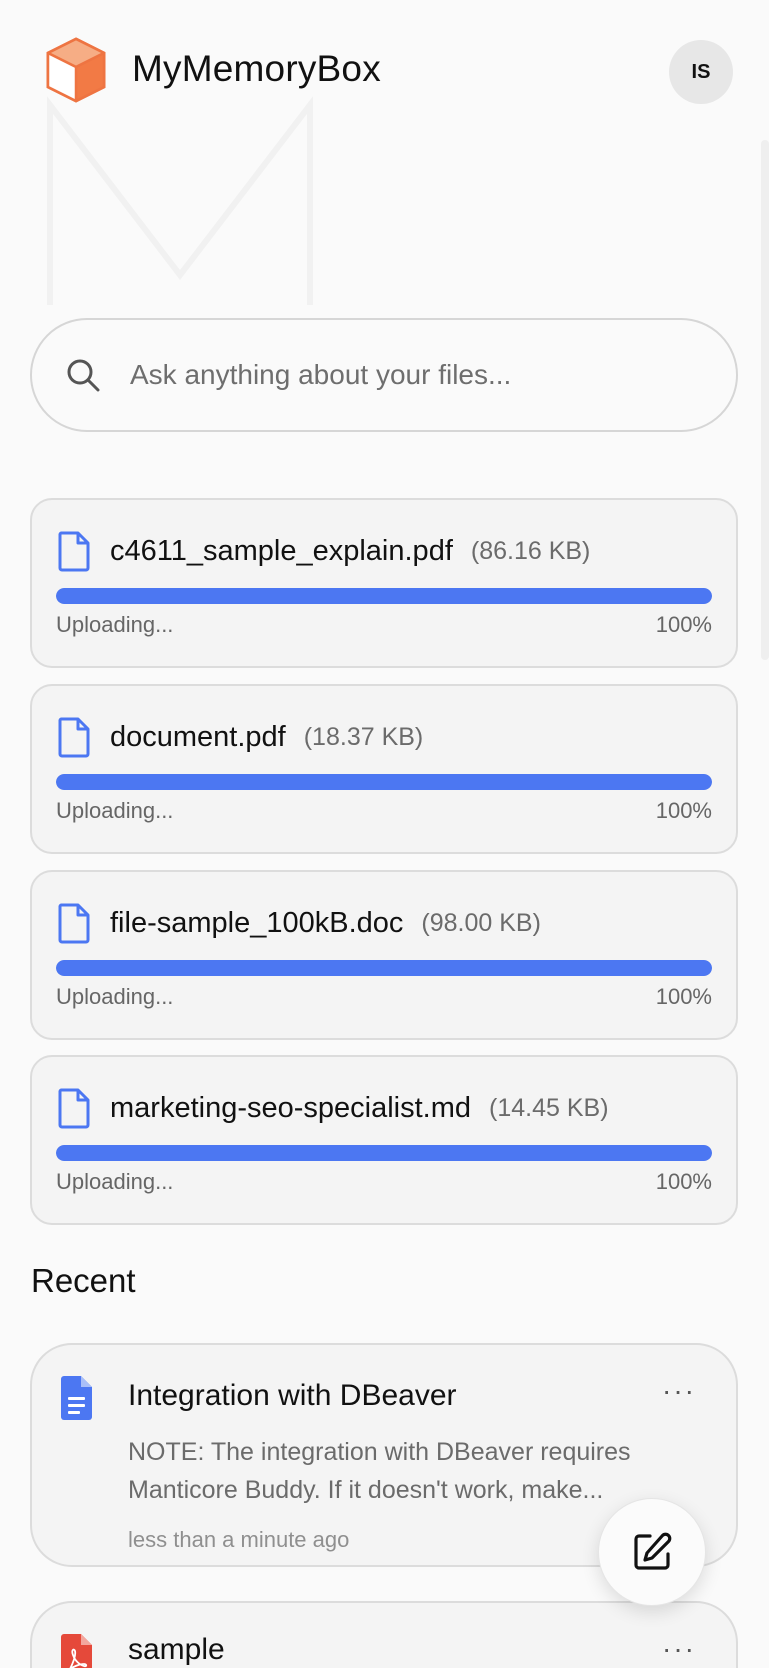  What do you see at coordinates (76, 1651) in the screenshot?
I see `pdf-icon` at bounding box center [76, 1651].